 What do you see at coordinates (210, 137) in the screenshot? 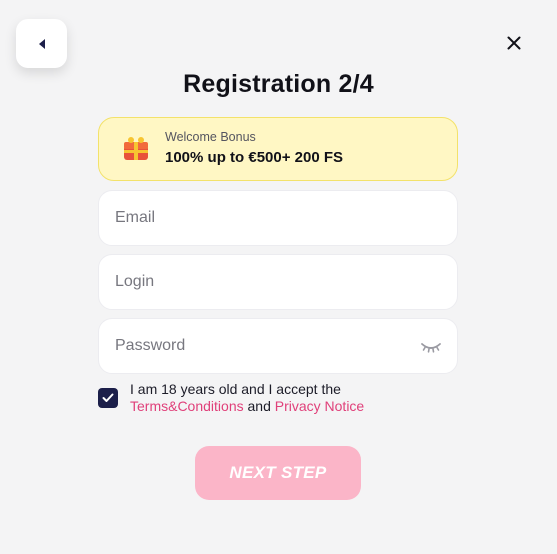
I see `bonus-label: Welcome Bonus` at bounding box center [210, 137].